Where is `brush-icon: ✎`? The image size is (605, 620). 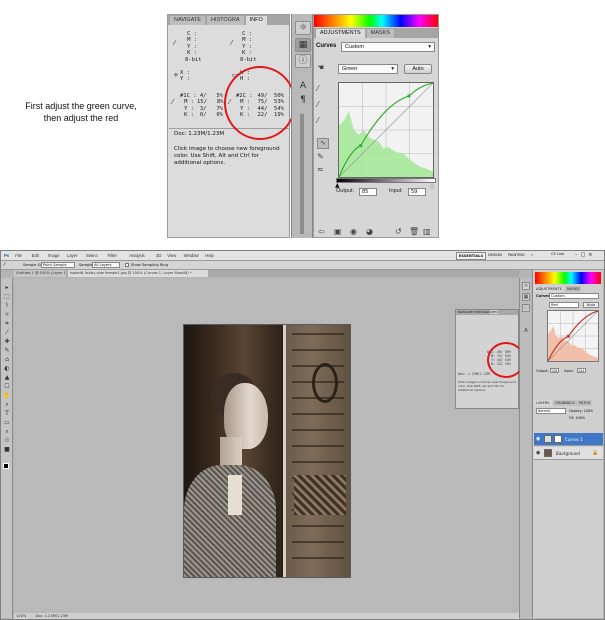
brush-icon: ✎ is located at coordinates (7, 350).